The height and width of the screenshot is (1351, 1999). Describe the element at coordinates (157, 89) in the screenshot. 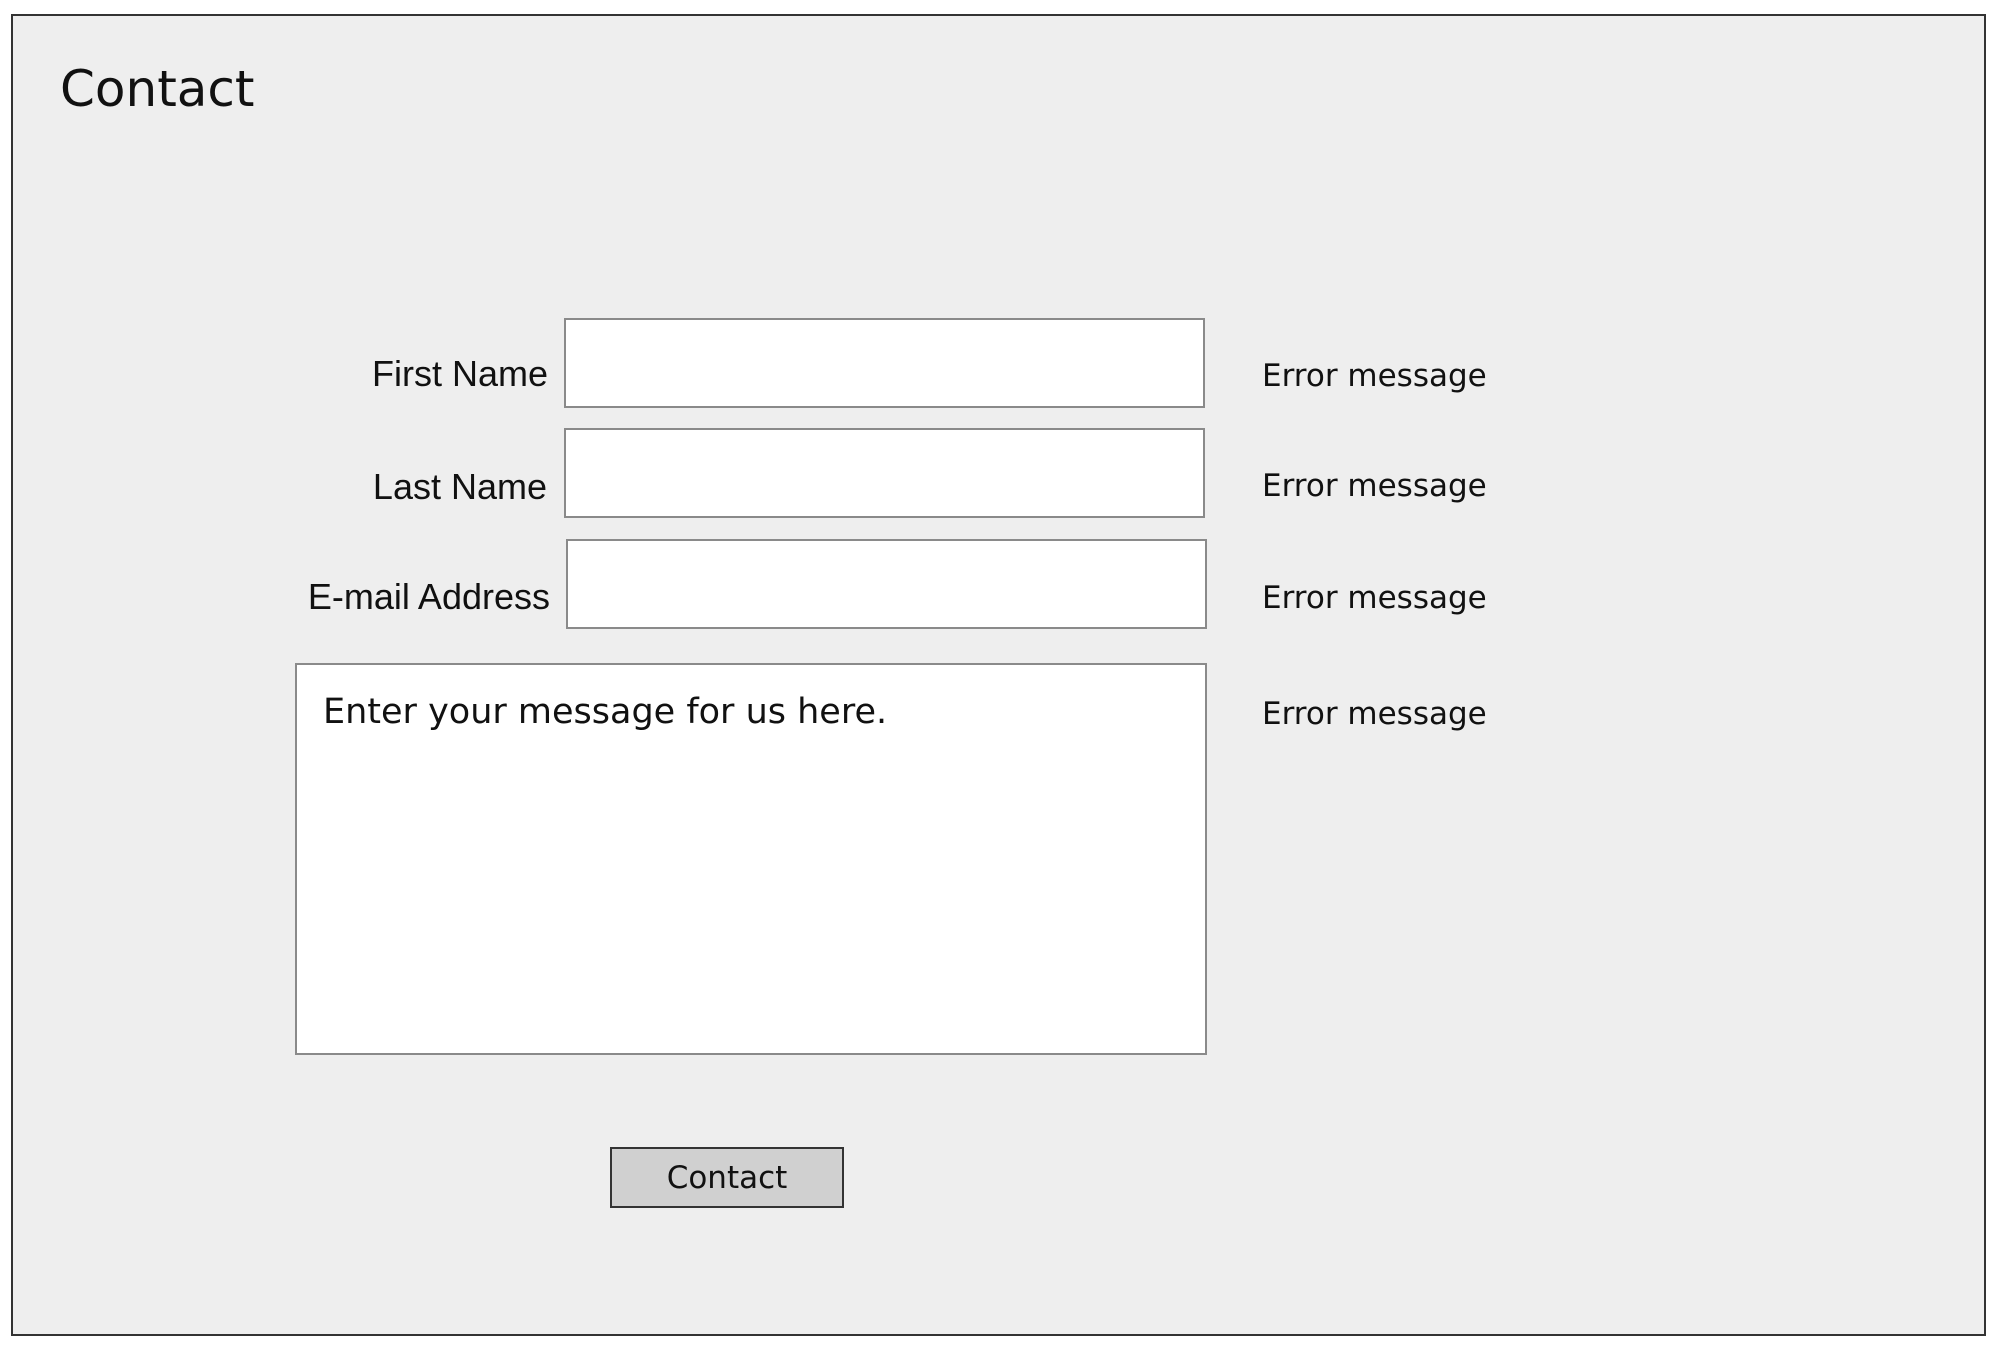

I see `page-title: Contact` at that location.